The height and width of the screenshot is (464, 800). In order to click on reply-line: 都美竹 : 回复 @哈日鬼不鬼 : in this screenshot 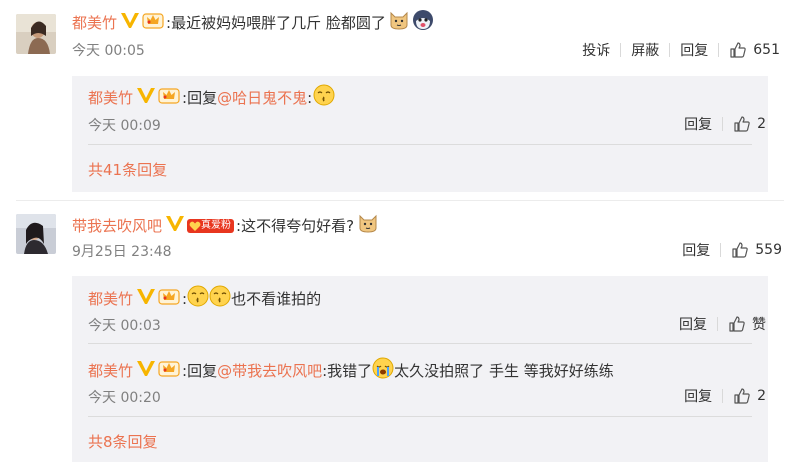, I will do `click(211, 98)`.